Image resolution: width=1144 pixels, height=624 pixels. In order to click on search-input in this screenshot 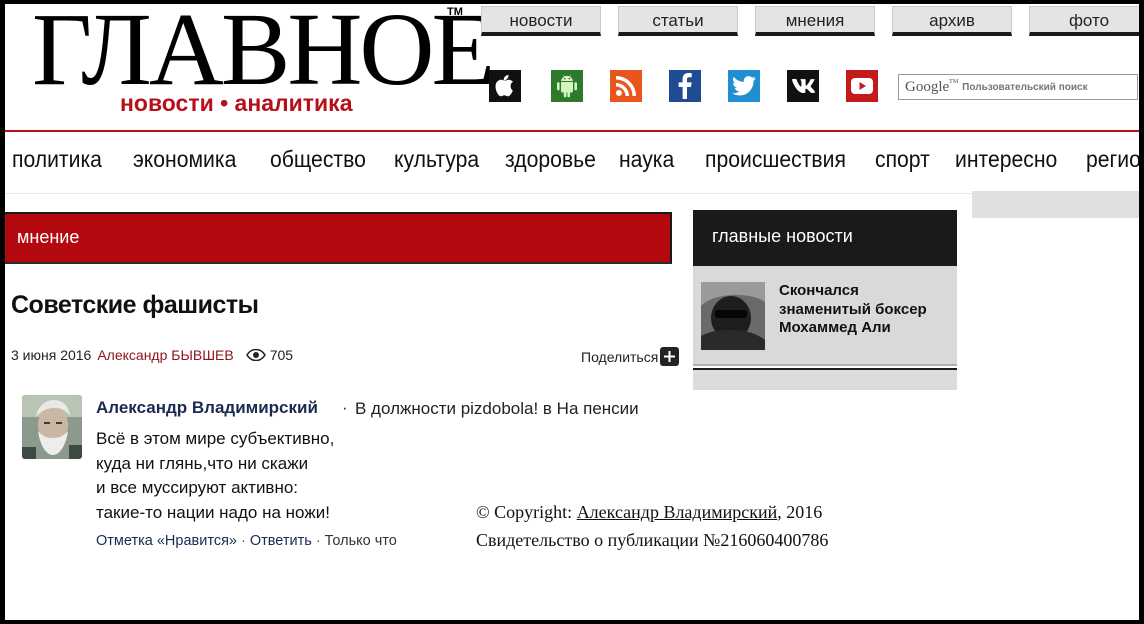, I will do `click(1042, 87)`.